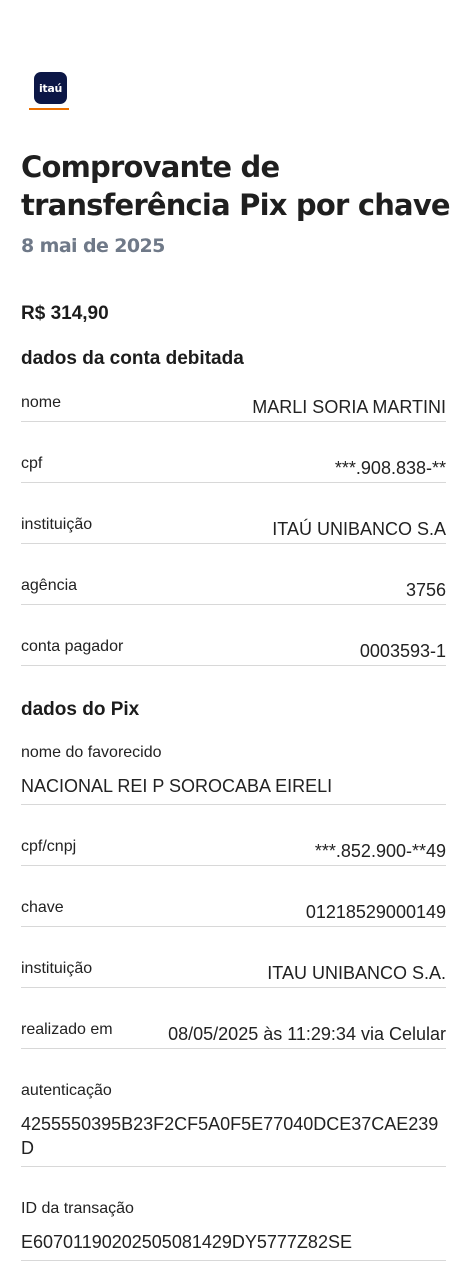 Image resolution: width=467 pixels, height=1280 pixels. Describe the element at coordinates (177, 786) in the screenshot. I see `row-value: NACIONAL REI P SOROCABA EIRELI` at that location.